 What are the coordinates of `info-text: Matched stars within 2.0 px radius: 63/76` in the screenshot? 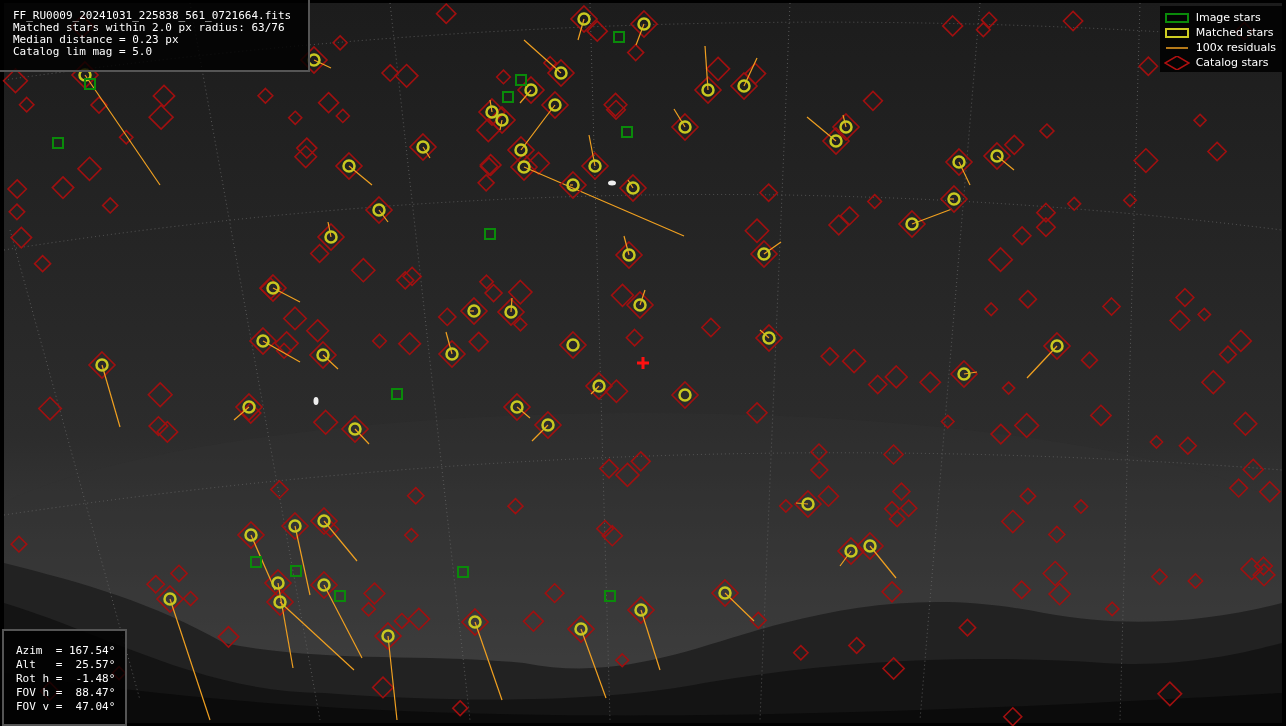 It's located at (149, 28).